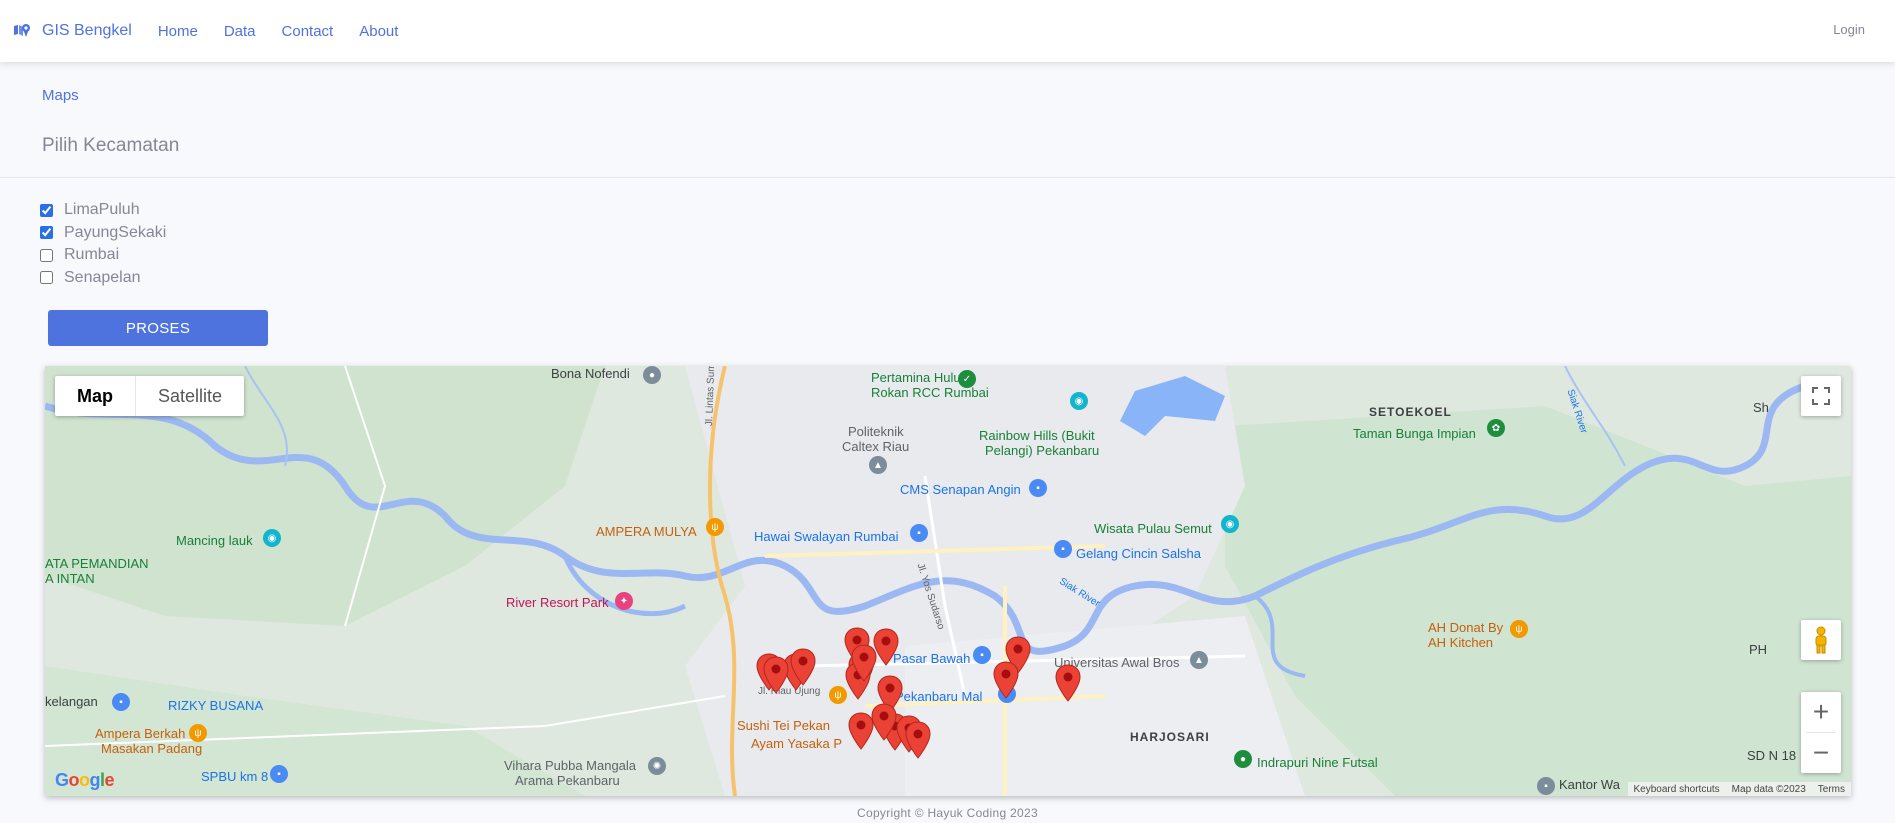 This screenshot has width=1895, height=823. Describe the element at coordinates (797, 743) in the screenshot. I see `map-label: Ayam Yasaka P` at that location.